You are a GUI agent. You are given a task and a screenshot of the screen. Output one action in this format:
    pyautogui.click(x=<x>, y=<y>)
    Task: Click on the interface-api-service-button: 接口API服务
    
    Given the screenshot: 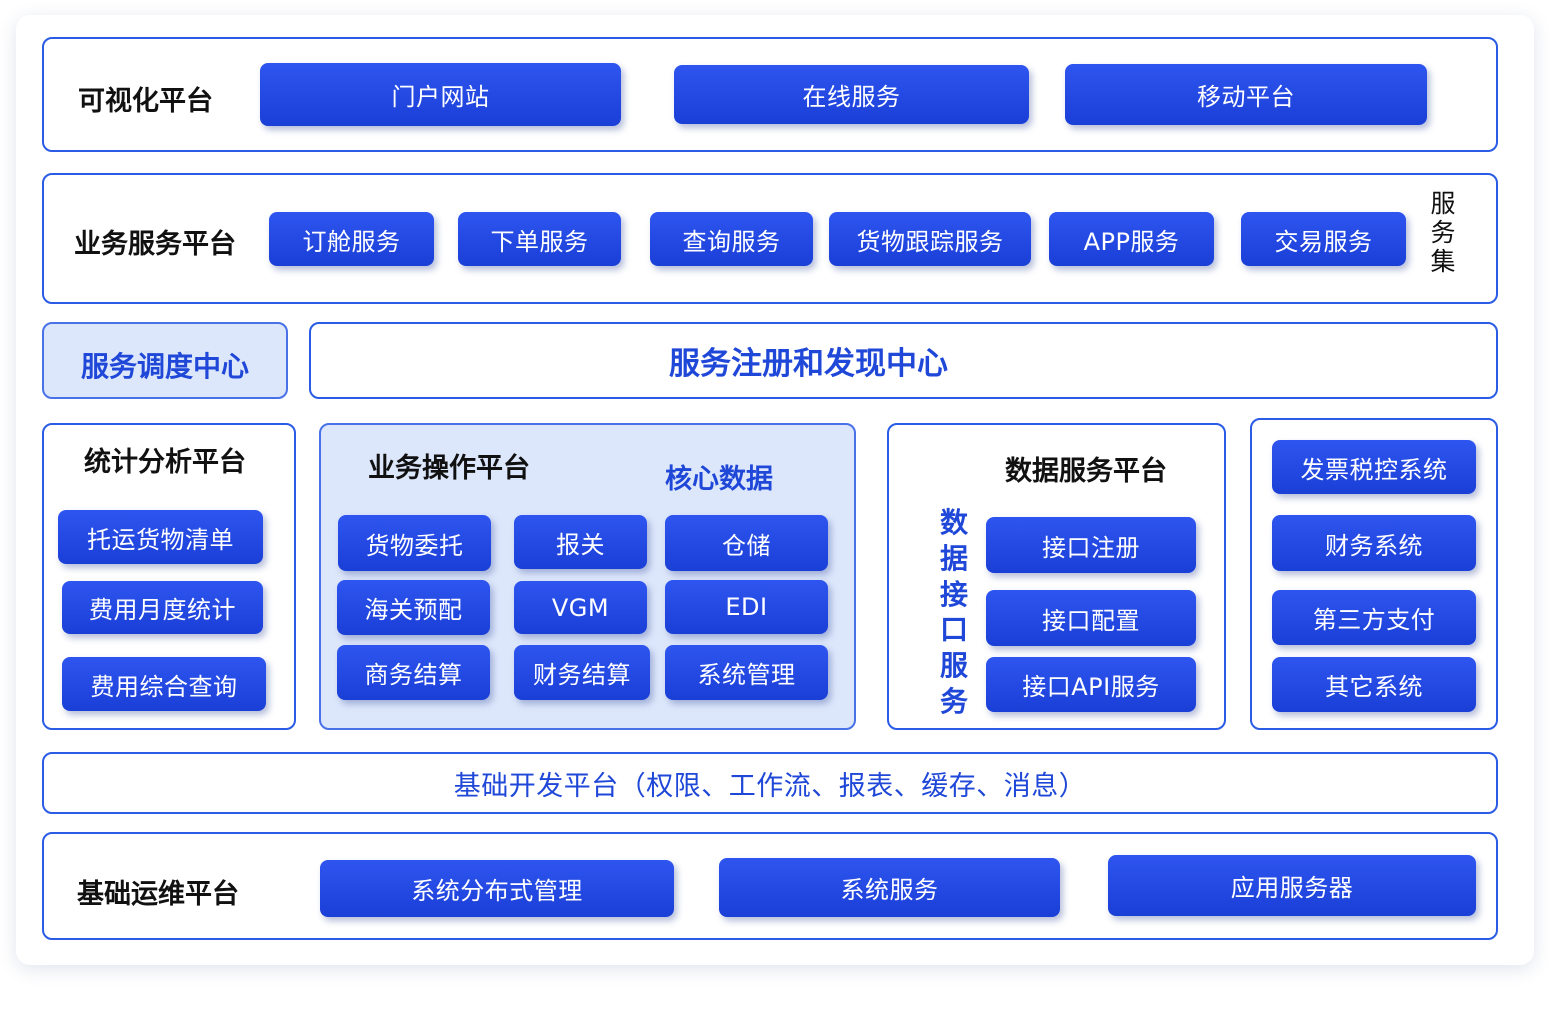 What is the action you would take?
    pyautogui.click(x=1091, y=684)
    